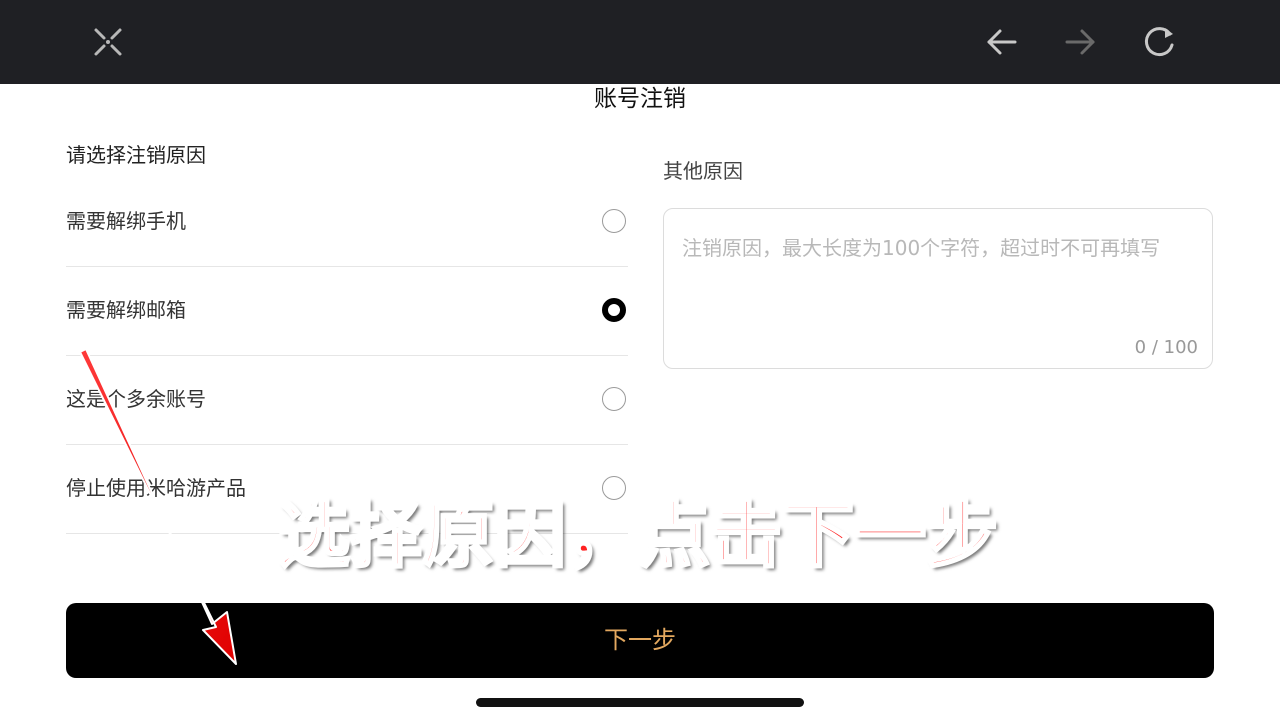 Image resolution: width=1280 pixels, height=720 pixels. Describe the element at coordinates (347, 311) in the screenshot. I see `reason-option-unbind-email: 需要解绑邮箱` at that location.